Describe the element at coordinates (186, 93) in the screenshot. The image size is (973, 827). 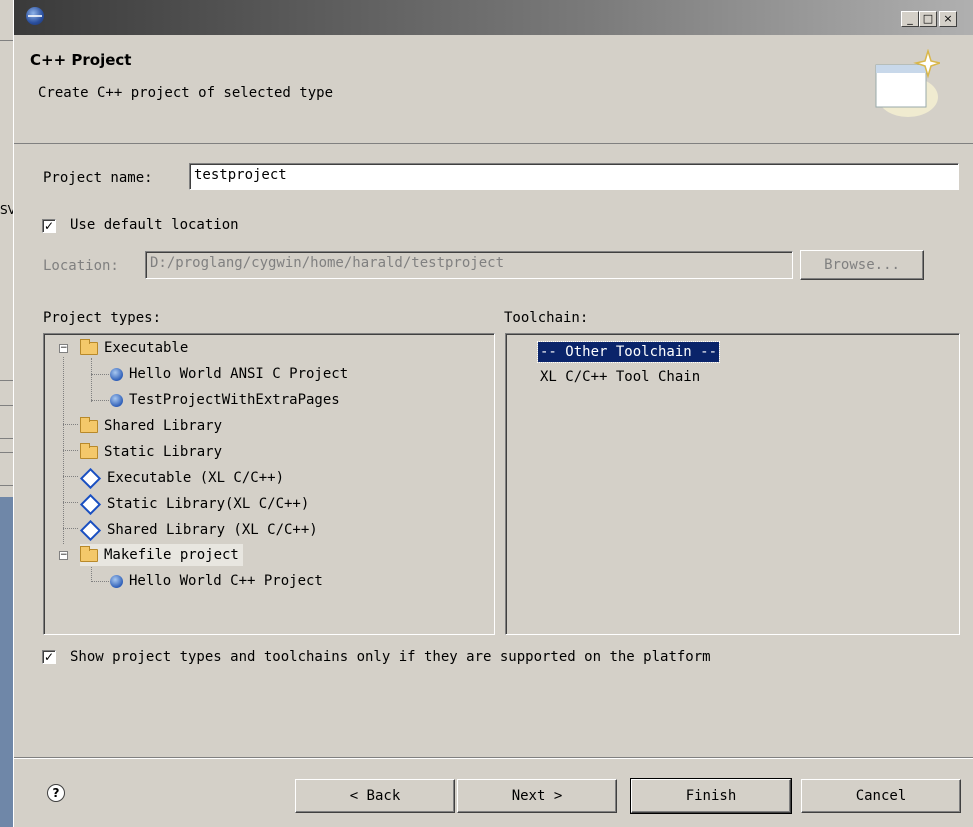
I see `page-description: Create C++ project of selected type` at that location.